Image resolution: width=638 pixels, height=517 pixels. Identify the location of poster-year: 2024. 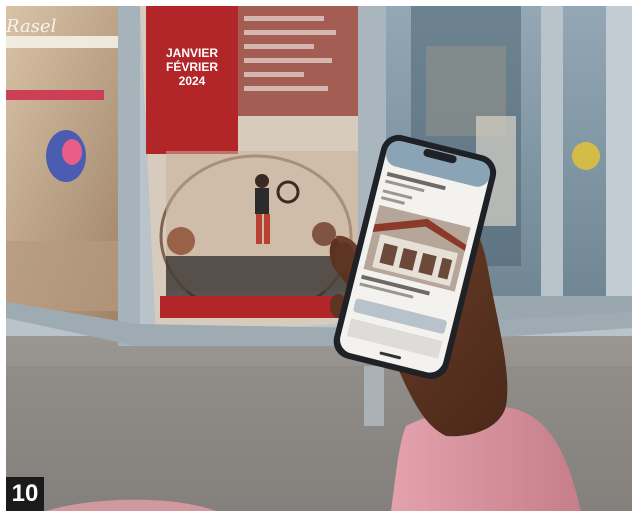
(192, 81).